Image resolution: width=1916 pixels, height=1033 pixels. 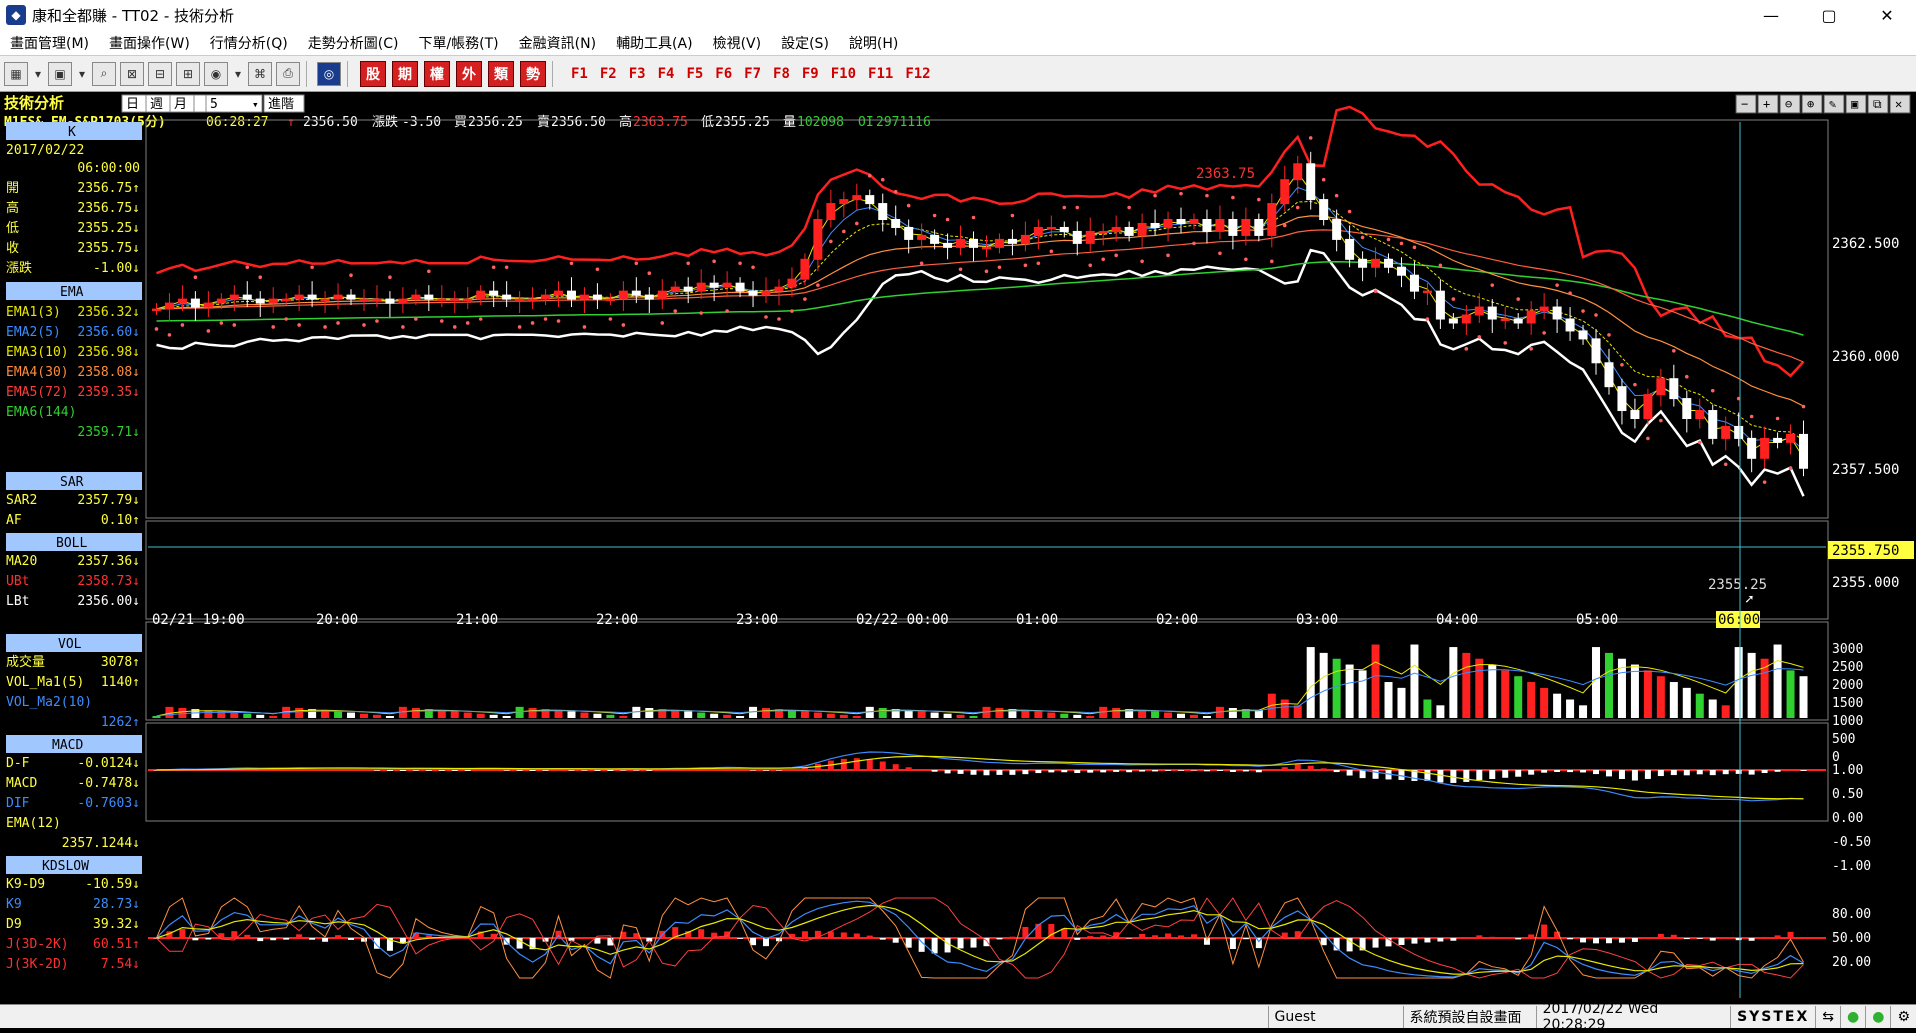 I want to click on f4-key: F4, so click(x=666, y=74).